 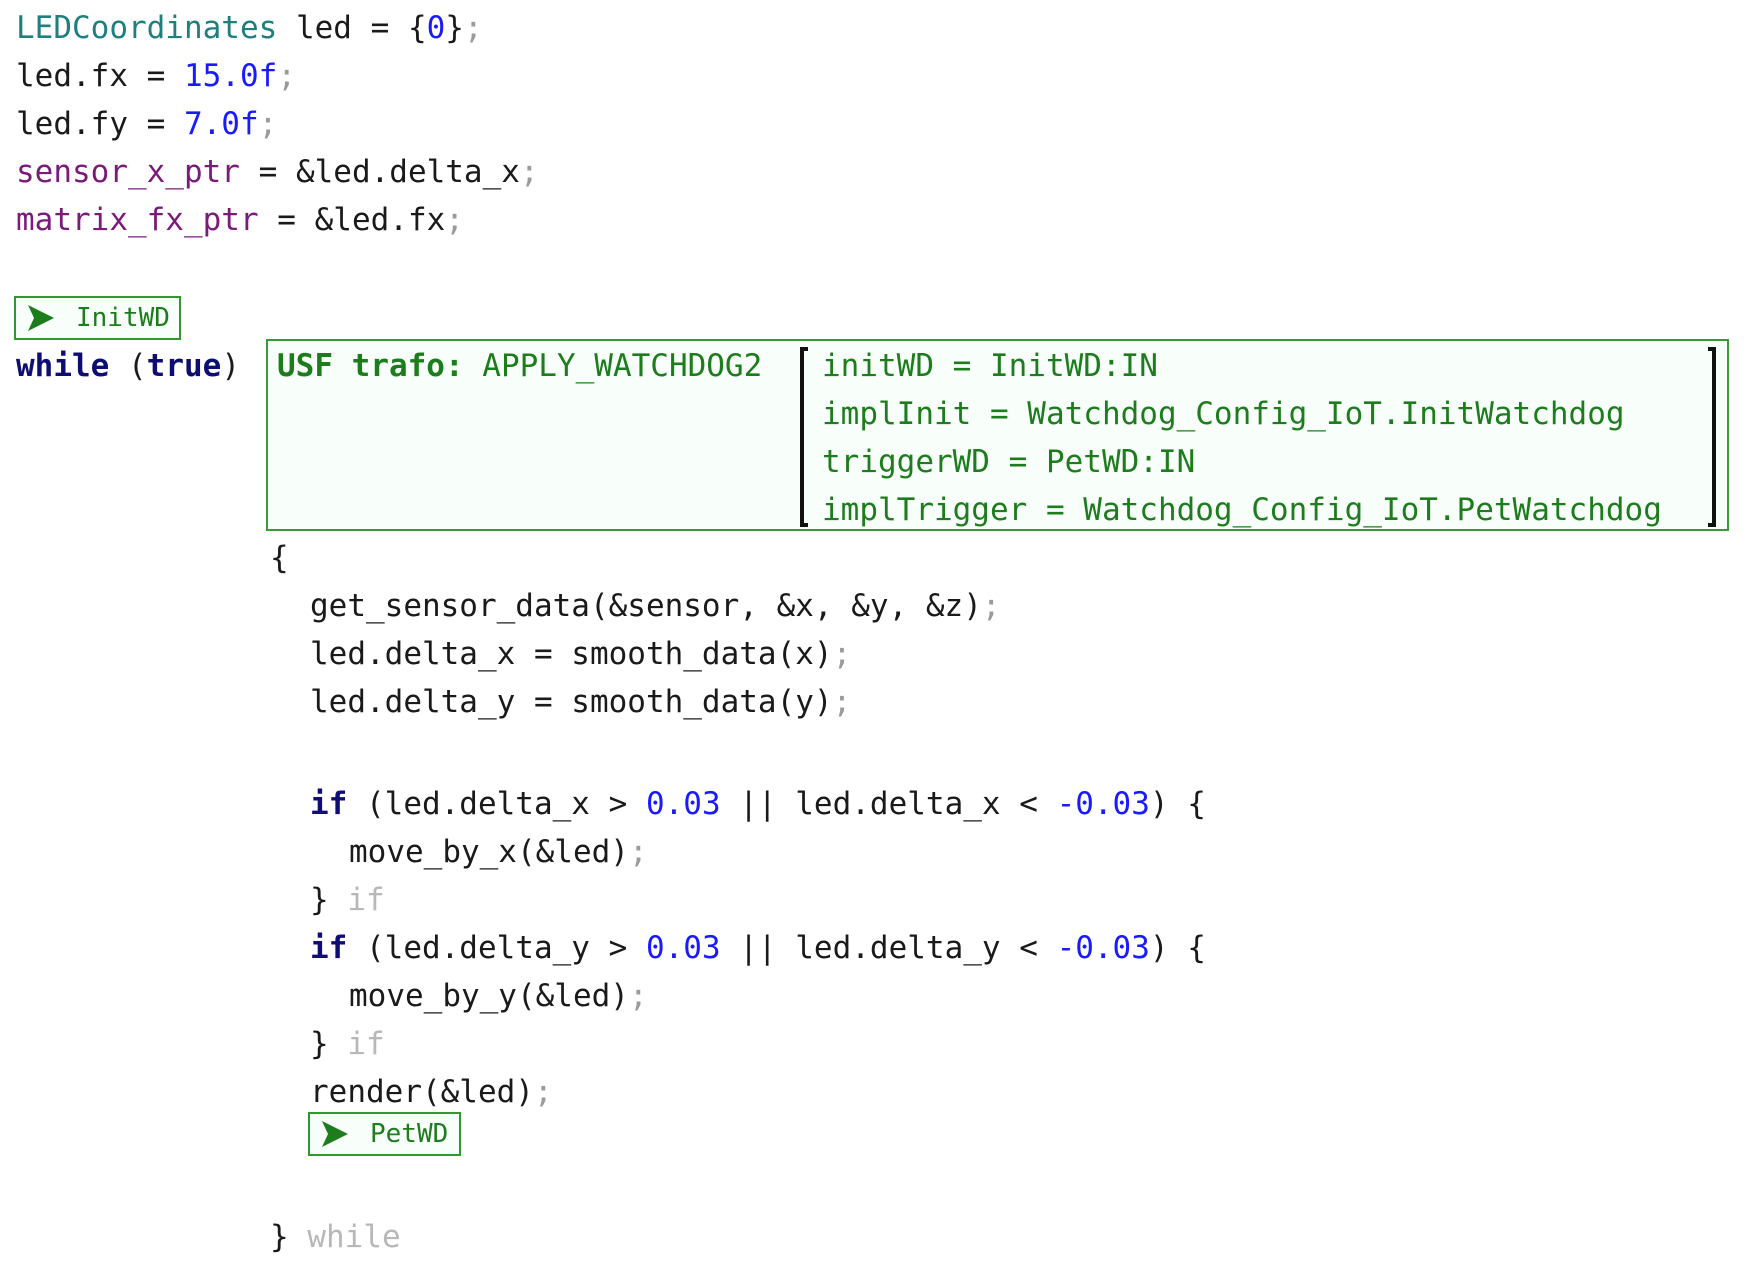 I want to click on code-text: (, so click(x=128, y=366).